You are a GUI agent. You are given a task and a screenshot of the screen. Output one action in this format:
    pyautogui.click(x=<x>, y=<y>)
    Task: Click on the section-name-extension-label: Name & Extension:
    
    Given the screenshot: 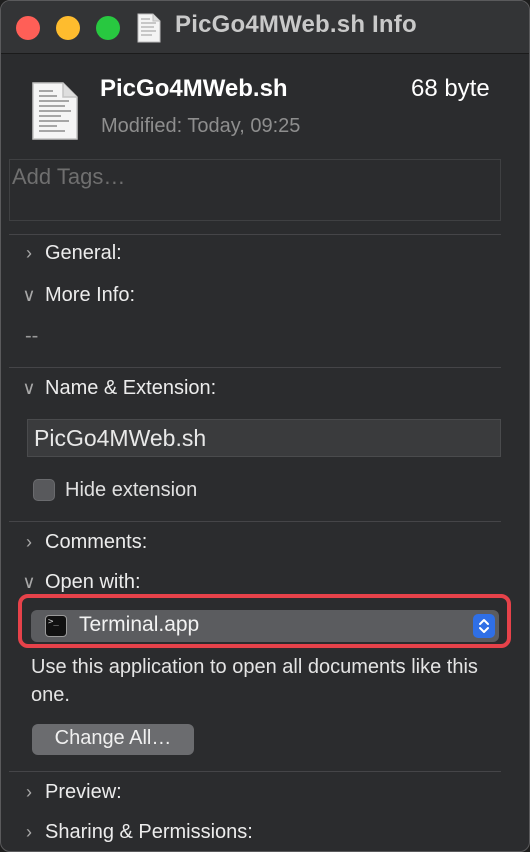 What is the action you would take?
    pyautogui.click(x=131, y=388)
    